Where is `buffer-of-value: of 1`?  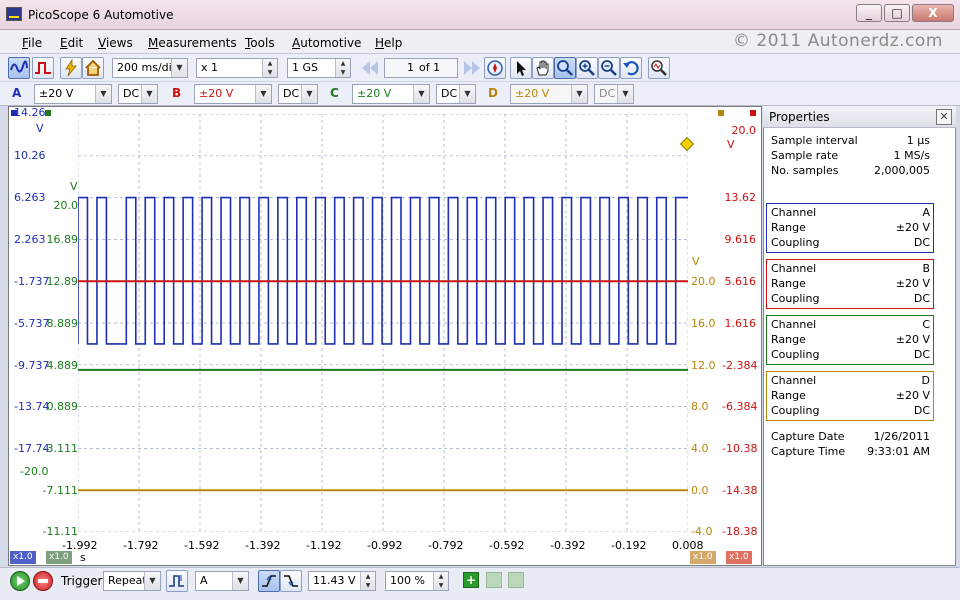 buffer-of-value: of 1 is located at coordinates (430, 67).